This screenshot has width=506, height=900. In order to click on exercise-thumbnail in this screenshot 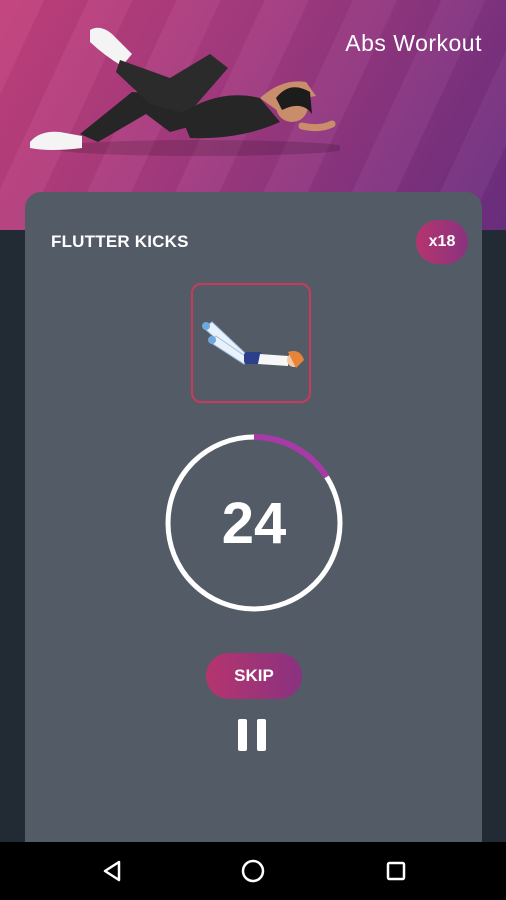, I will do `click(251, 343)`.